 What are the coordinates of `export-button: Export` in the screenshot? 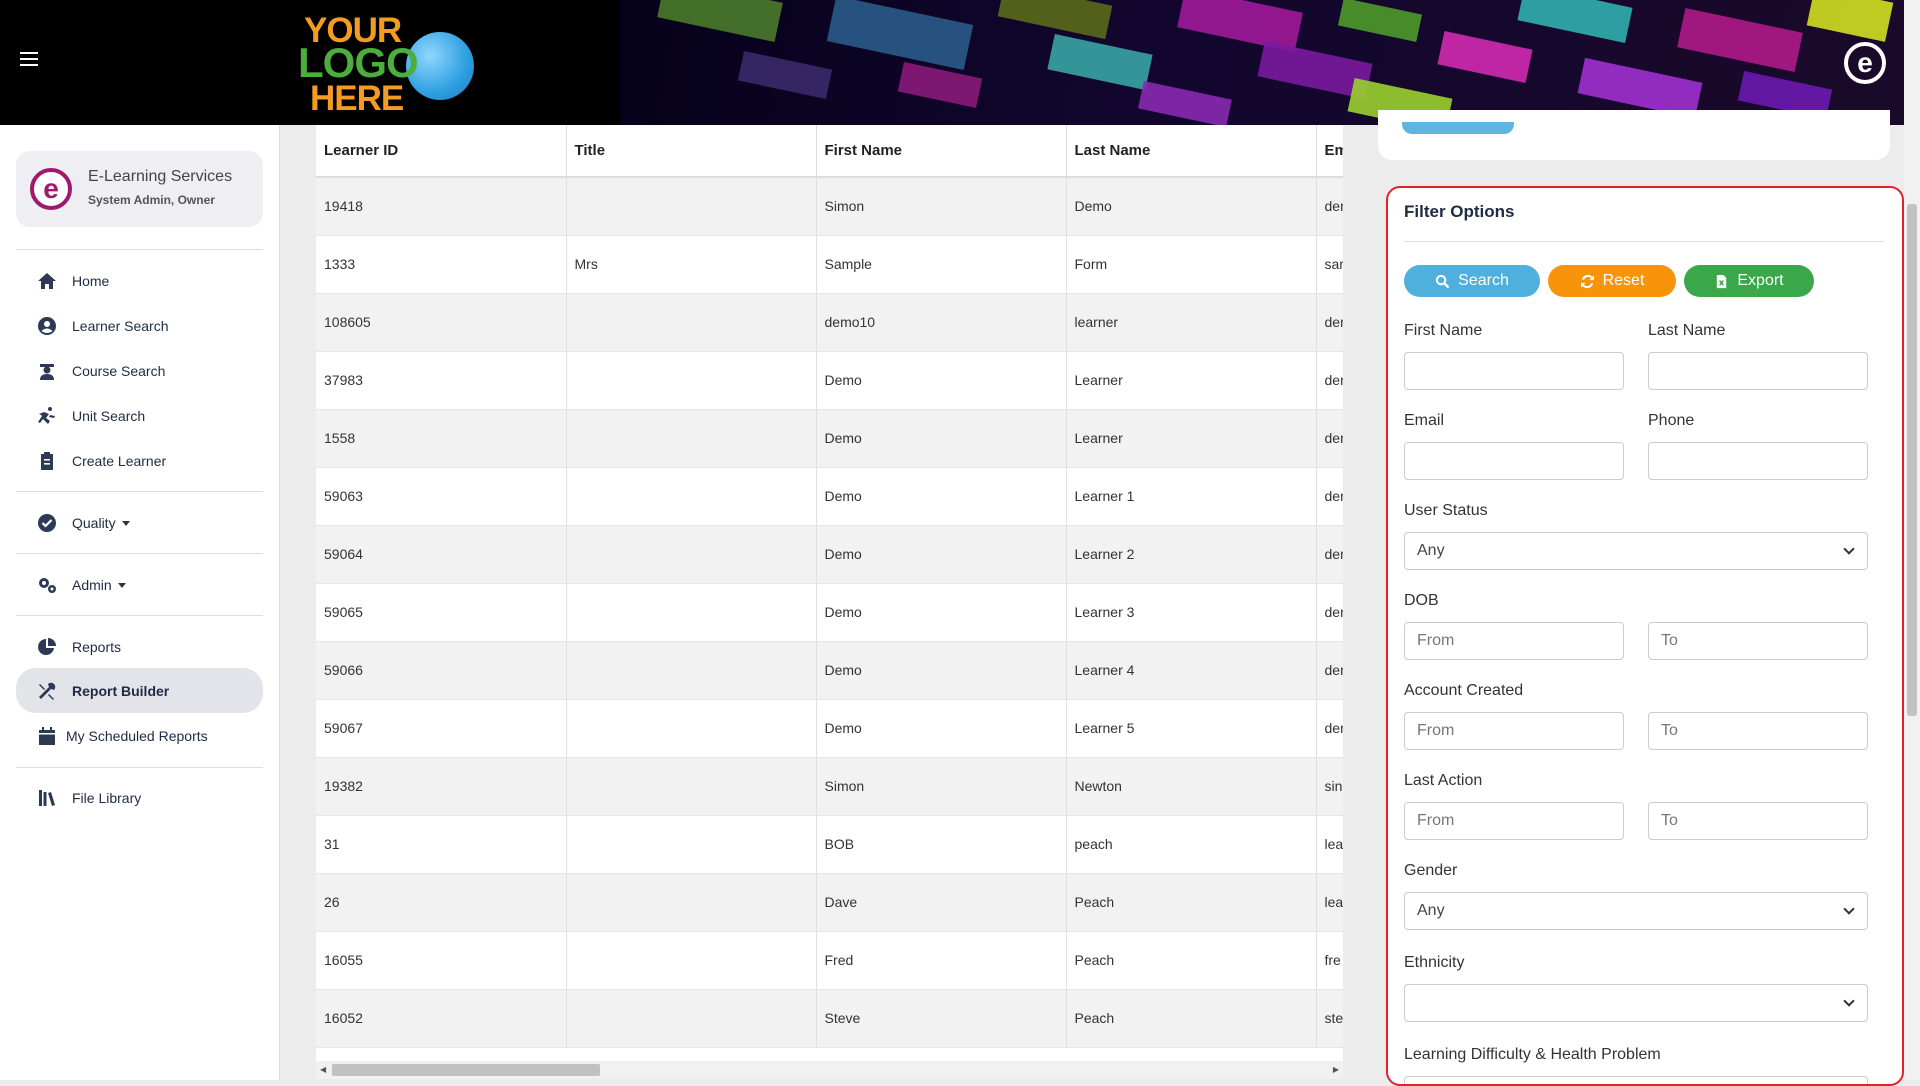 It's located at (1749, 281).